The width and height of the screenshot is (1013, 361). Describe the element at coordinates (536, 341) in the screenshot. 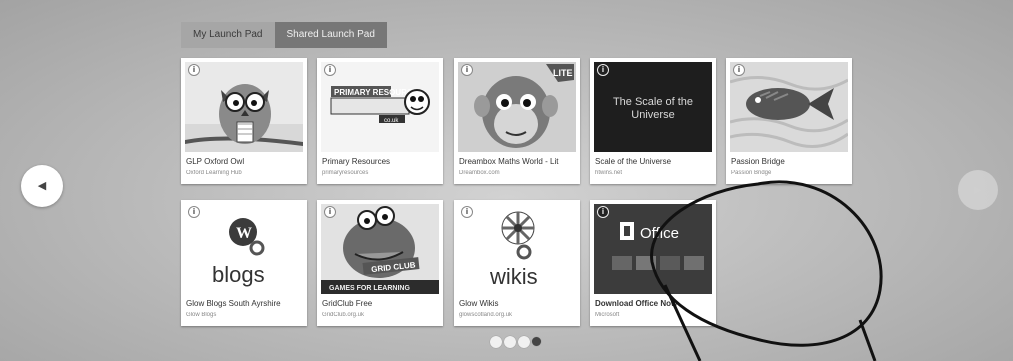

I see `page-dot-active` at that location.